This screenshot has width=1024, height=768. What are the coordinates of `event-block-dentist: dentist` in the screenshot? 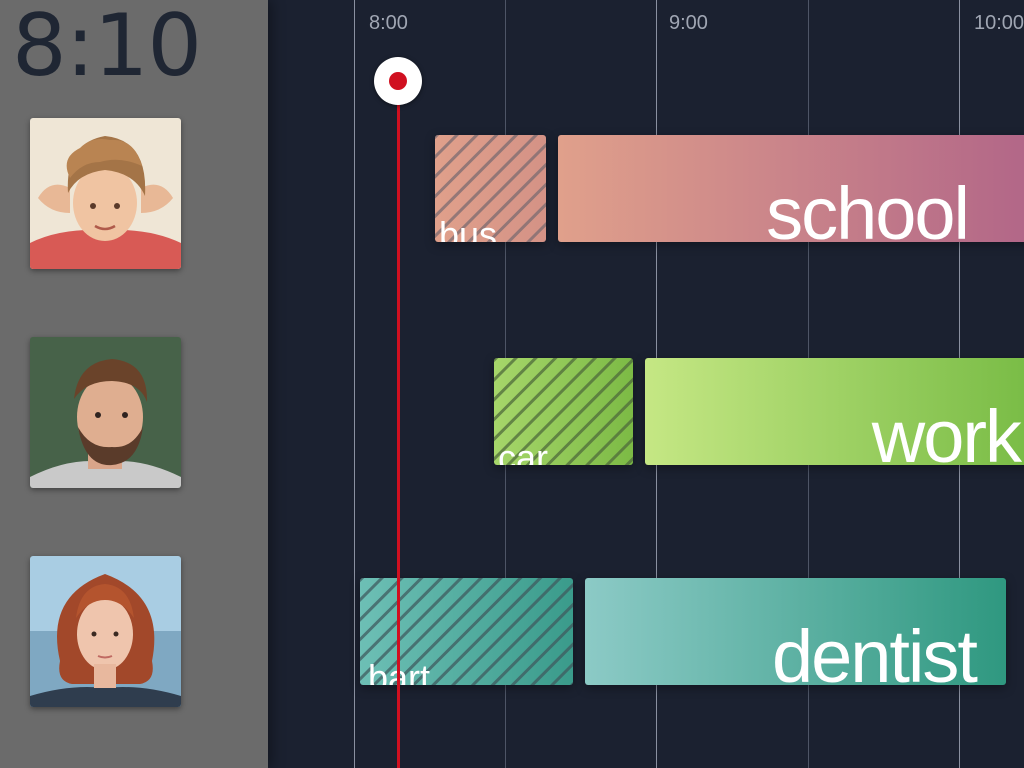 It's located at (795, 631).